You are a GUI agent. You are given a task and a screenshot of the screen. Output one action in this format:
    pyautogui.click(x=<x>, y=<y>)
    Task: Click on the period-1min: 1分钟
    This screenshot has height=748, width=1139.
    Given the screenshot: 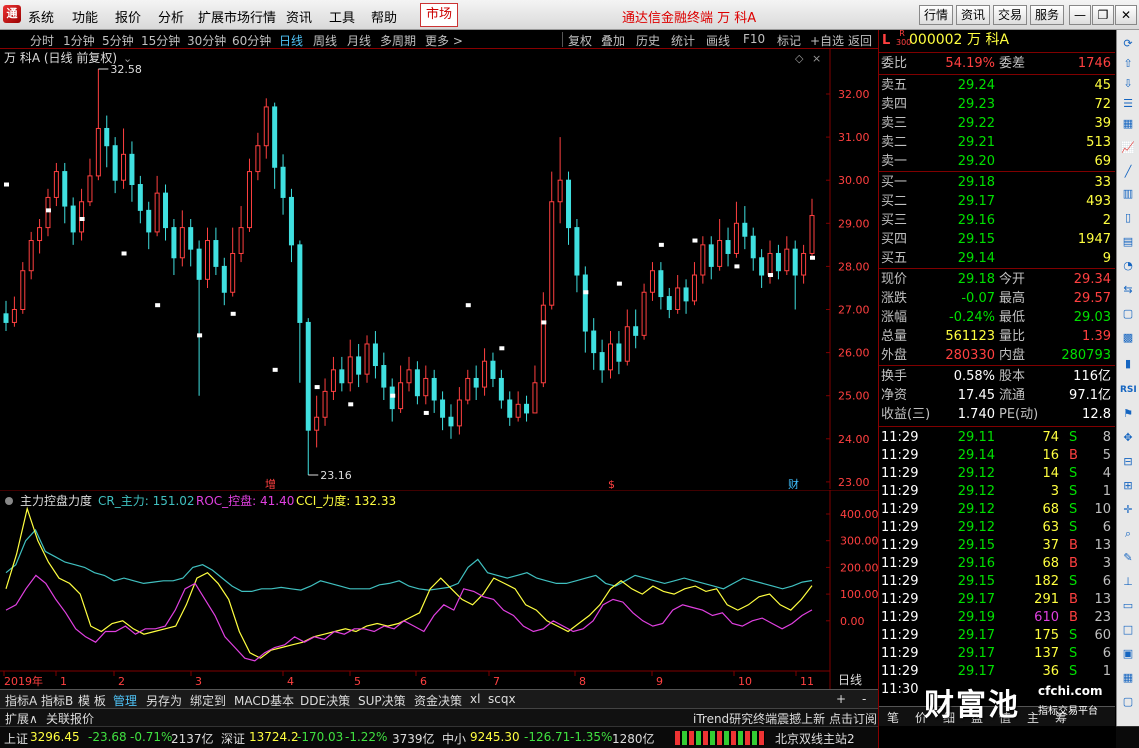 What is the action you would take?
    pyautogui.click(x=79, y=40)
    